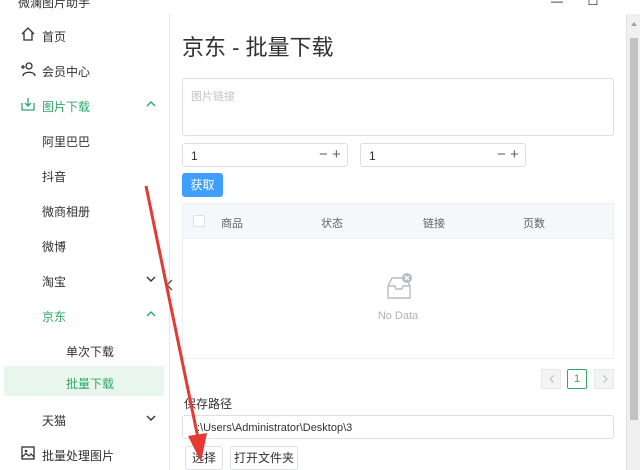 Image resolution: width=640 pixels, height=470 pixels. I want to click on save-path-value: :\Users\Administrator\Desktop\3, so click(274, 428).